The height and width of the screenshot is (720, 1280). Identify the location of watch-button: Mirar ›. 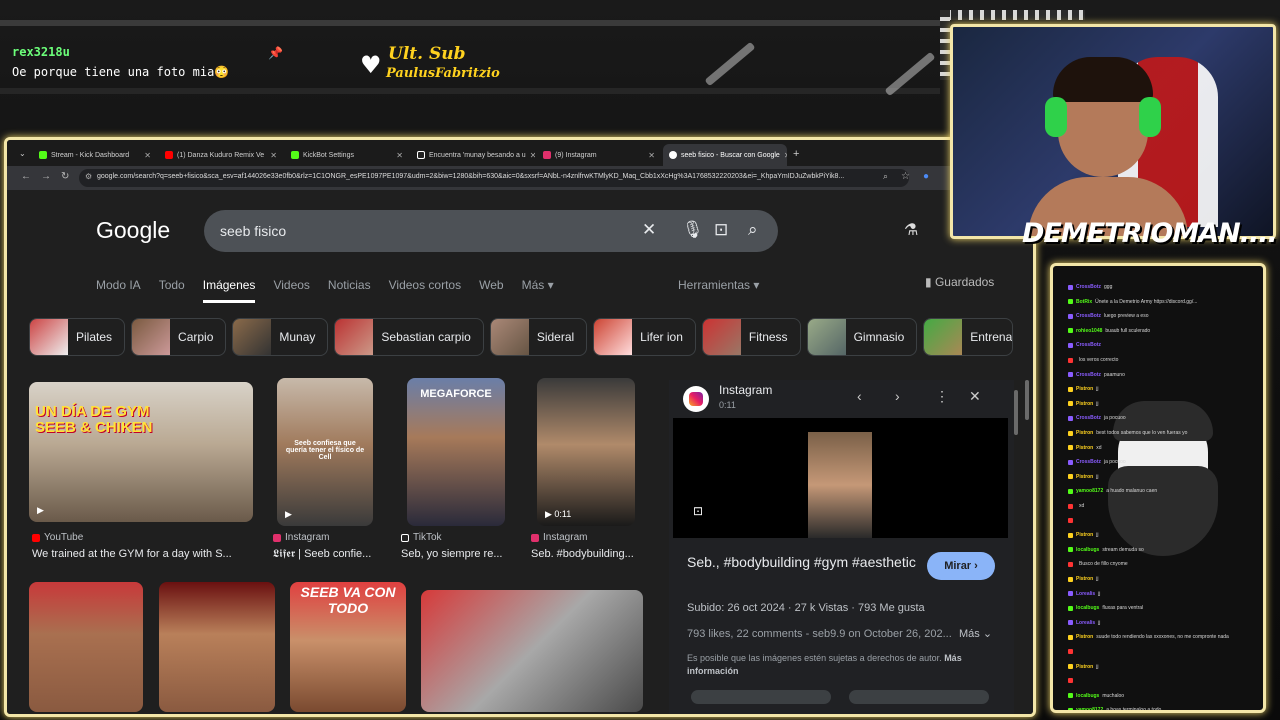
(961, 566).